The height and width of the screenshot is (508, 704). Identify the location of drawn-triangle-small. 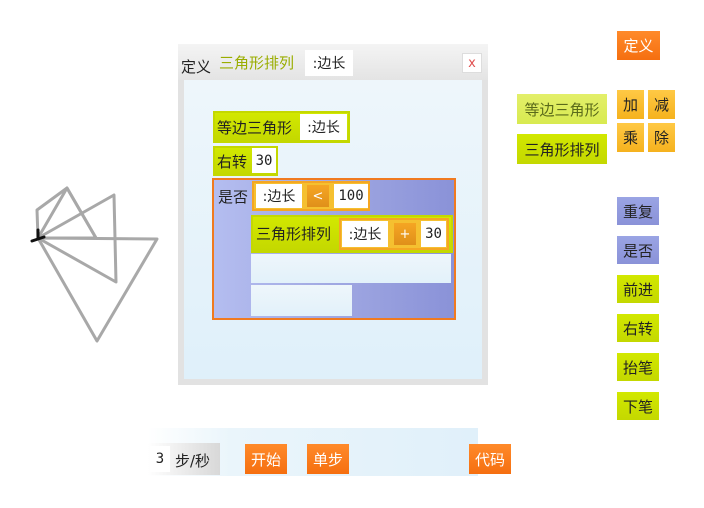
(66, 213).